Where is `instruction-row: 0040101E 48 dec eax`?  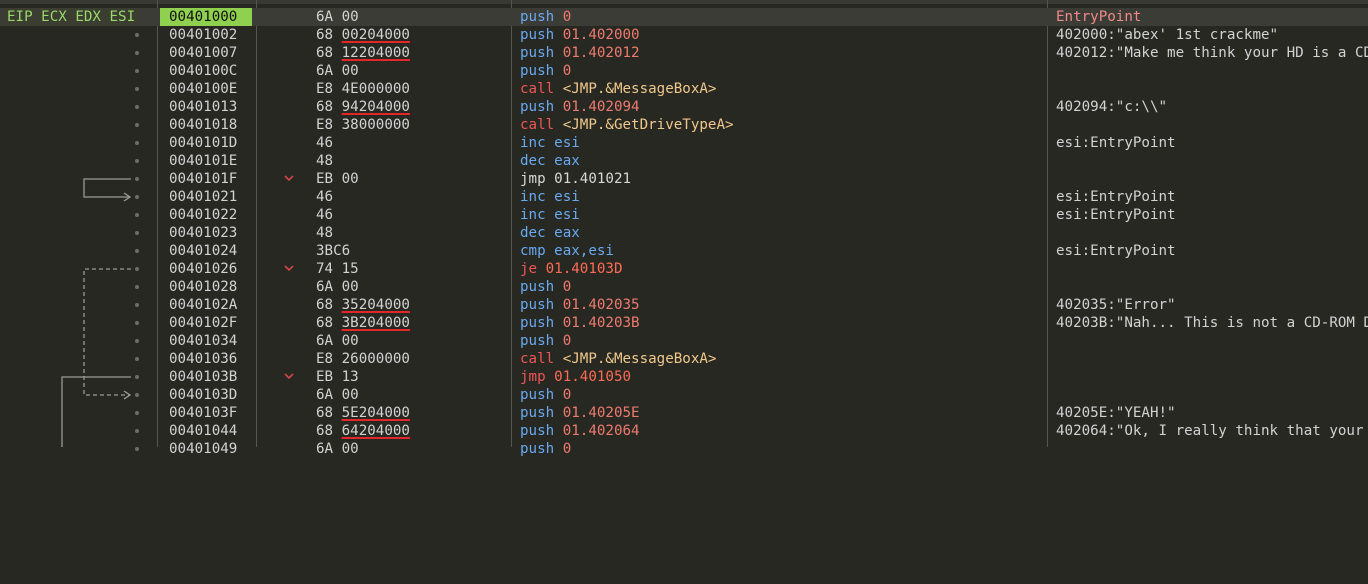
instruction-row: 0040101E 48 dec eax is located at coordinates (684, 161).